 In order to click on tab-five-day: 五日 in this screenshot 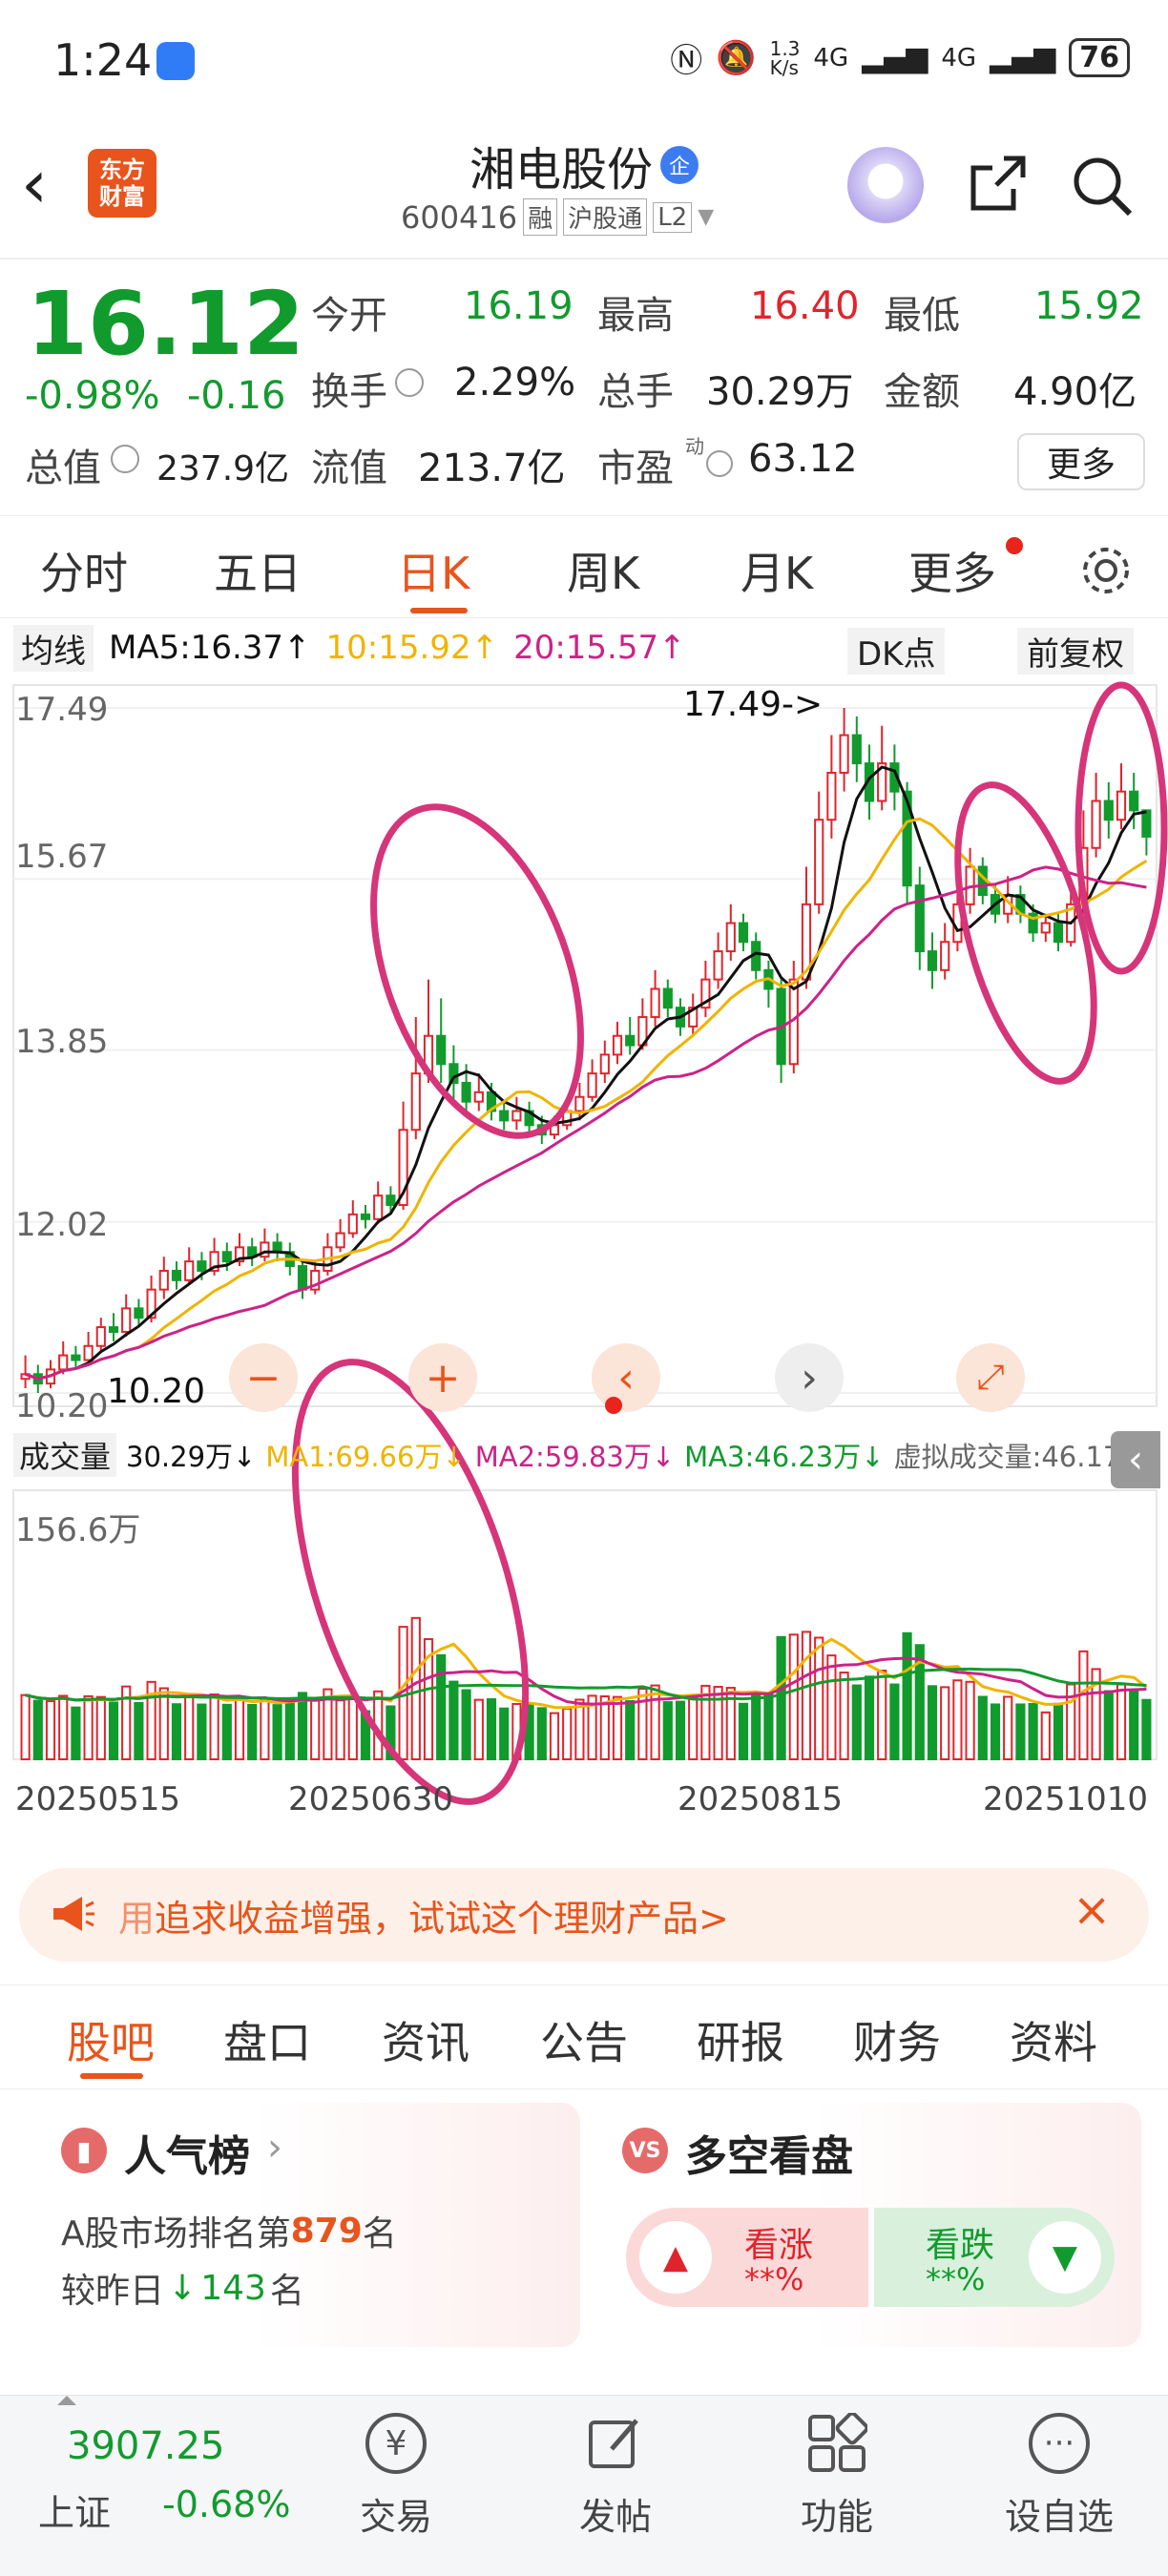, I will do `click(258, 570)`.